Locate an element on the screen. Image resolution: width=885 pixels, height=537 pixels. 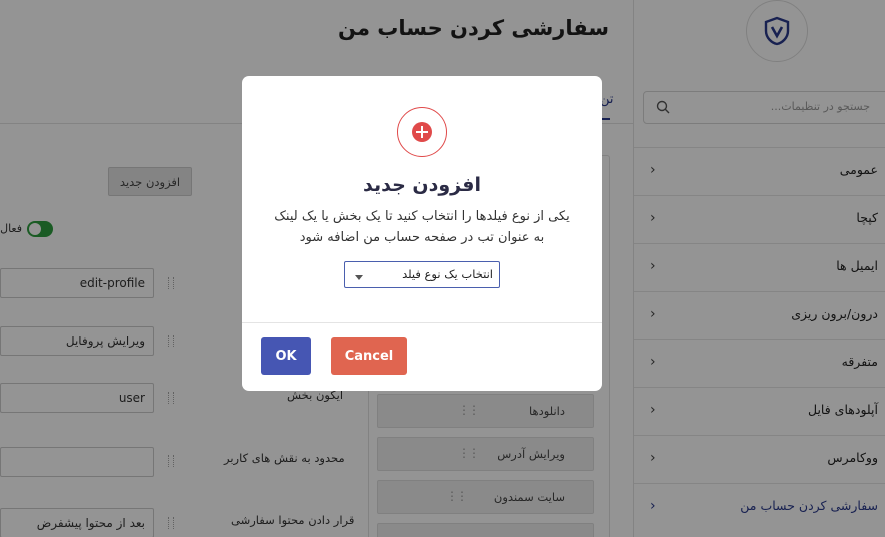
field-type-select: انتخاب یک نوع فیلد is located at coordinates (422, 274).